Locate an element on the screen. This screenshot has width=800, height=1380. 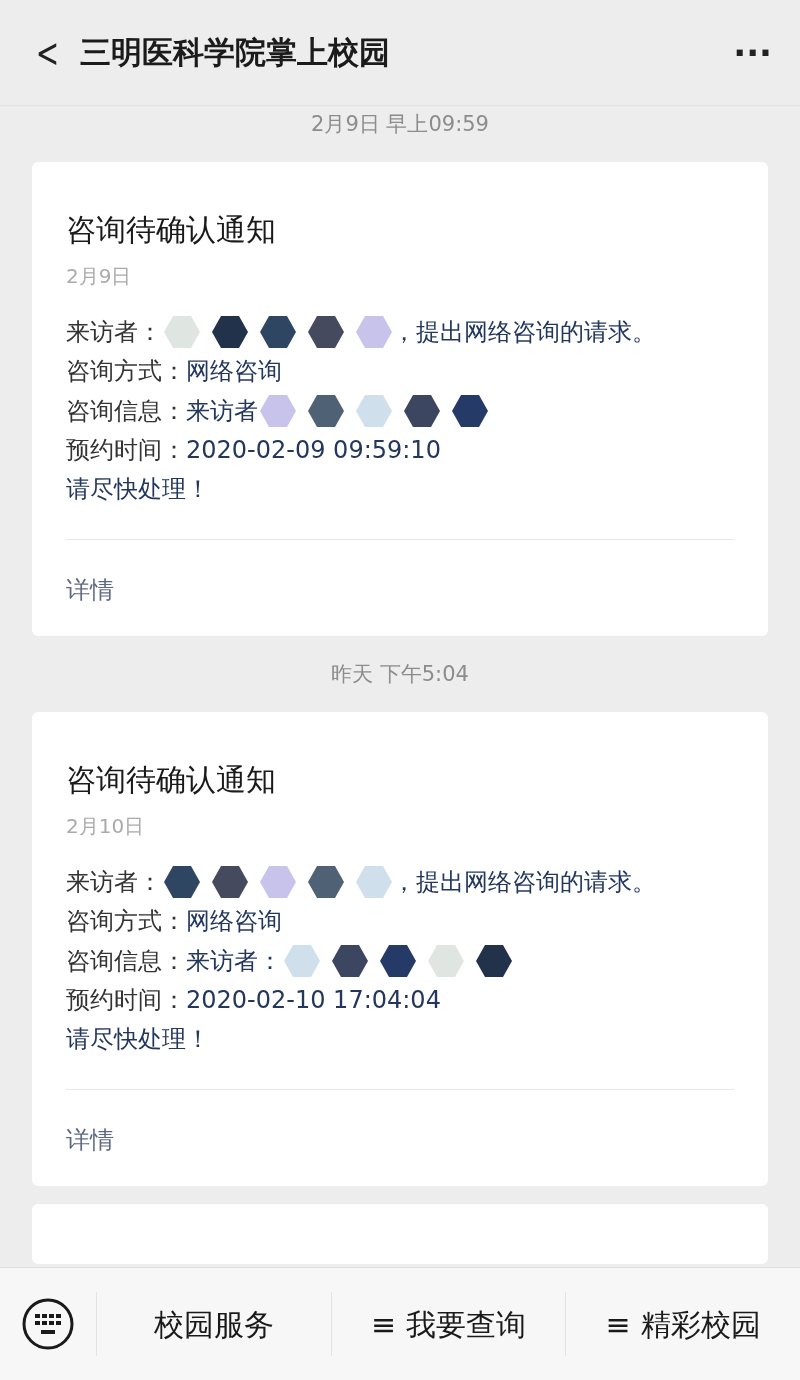
field-value: 来访者 is located at coordinates (222, 411).